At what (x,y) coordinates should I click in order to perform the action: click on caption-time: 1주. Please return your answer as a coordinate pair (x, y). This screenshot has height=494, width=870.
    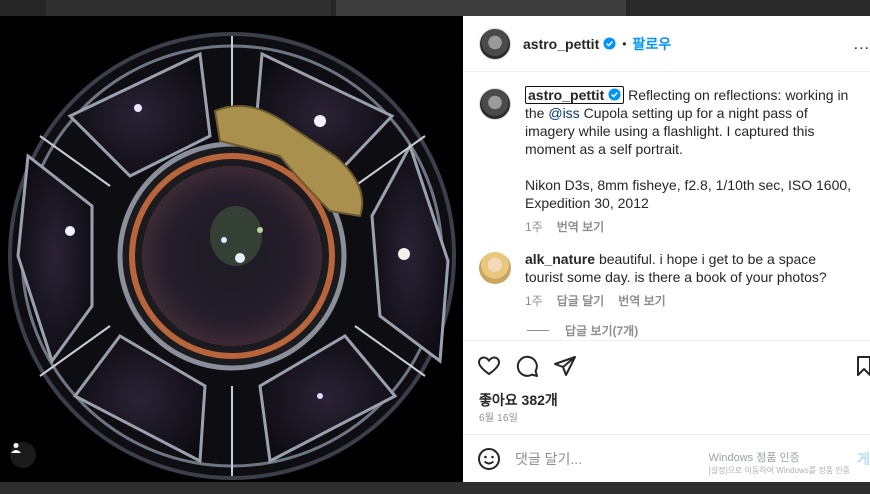
    Looking at the image, I should click on (534, 227).